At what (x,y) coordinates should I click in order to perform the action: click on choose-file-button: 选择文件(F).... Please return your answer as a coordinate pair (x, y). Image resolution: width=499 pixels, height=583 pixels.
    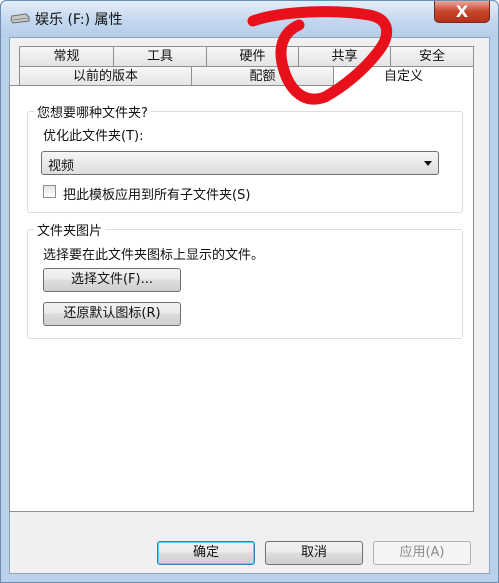
    Looking at the image, I should click on (112, 280).